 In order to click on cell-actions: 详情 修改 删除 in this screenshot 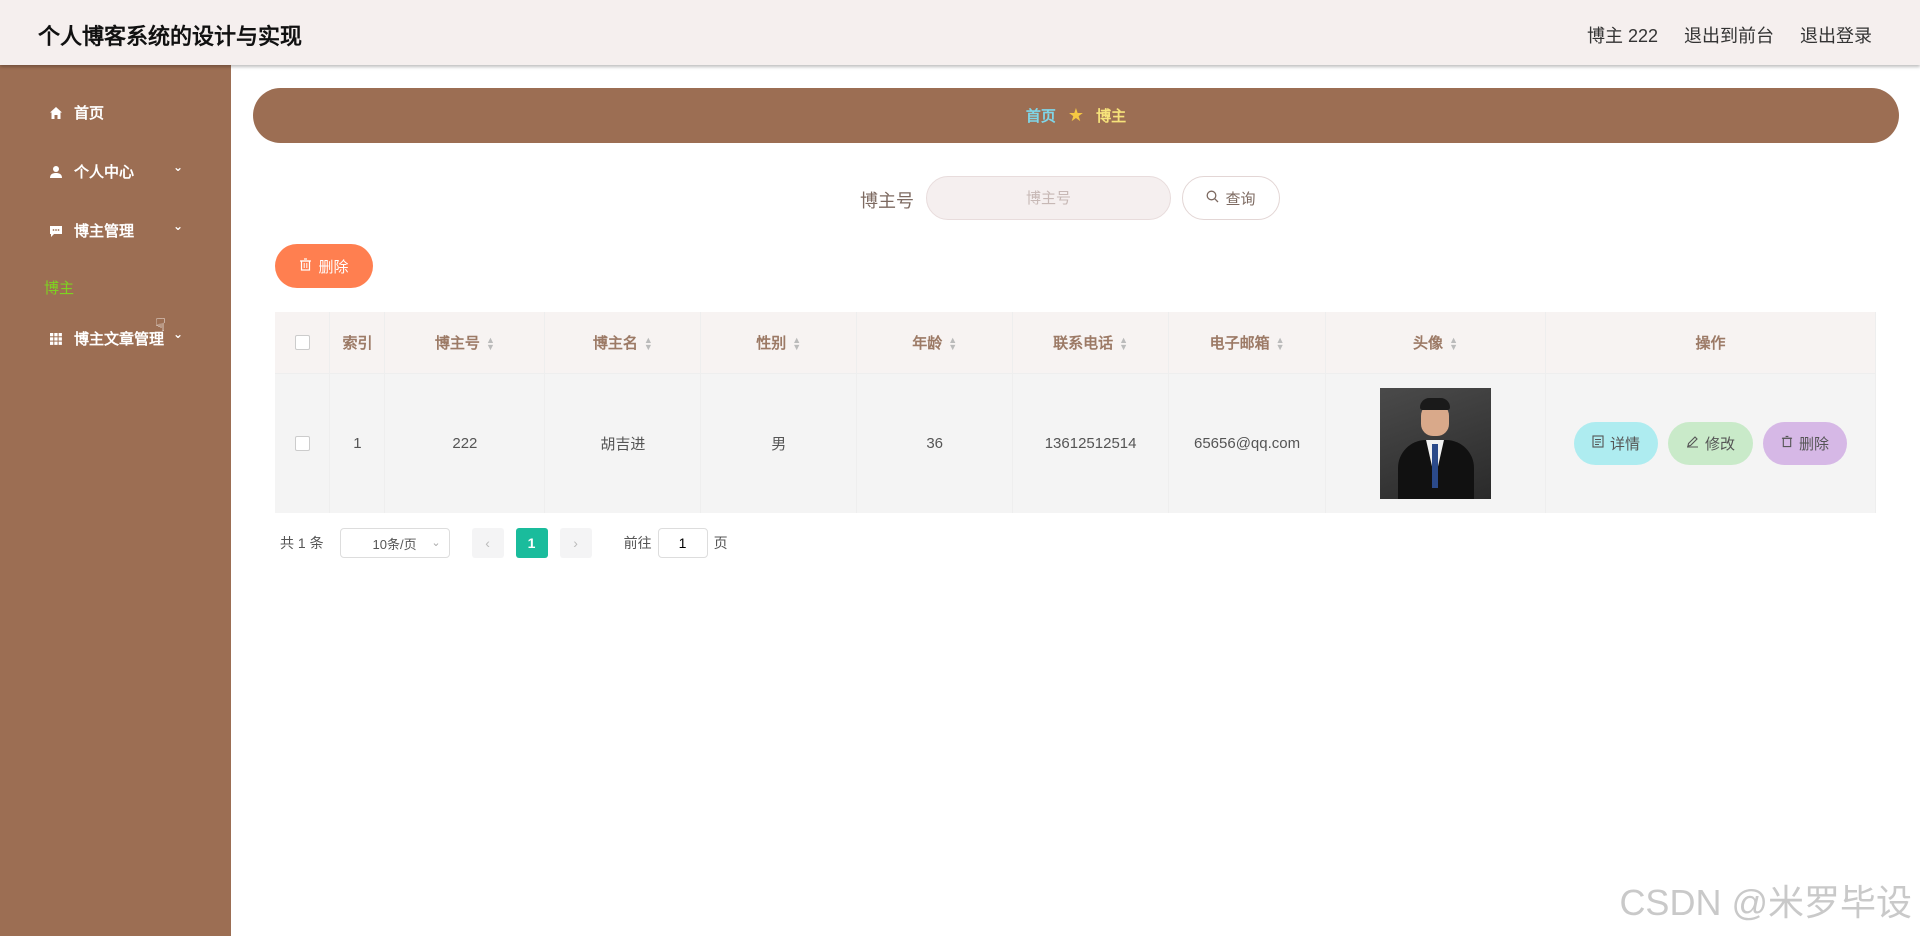, I will do `click(1711, 443)`.